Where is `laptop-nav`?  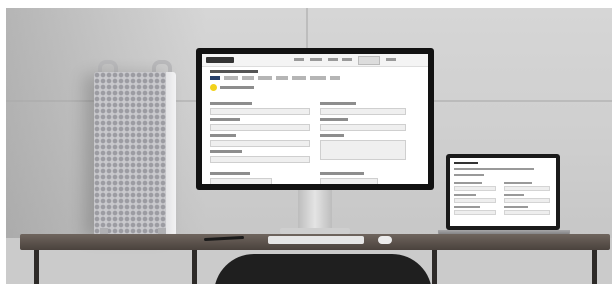
laptop-nav is located at coordinates (494, 169).